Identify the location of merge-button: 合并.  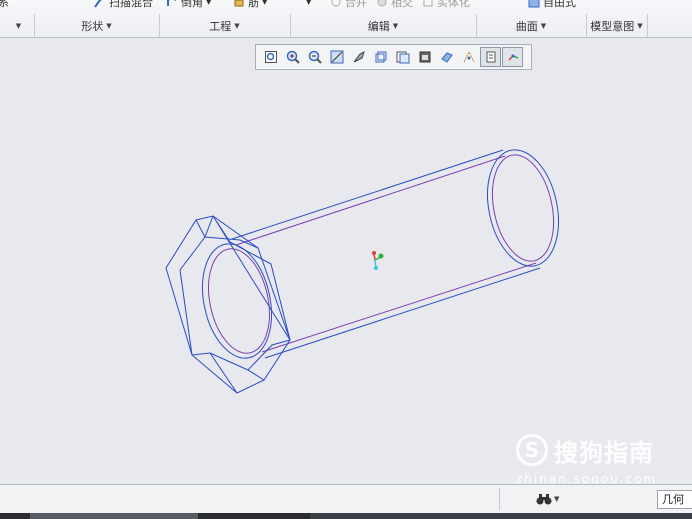
(348, 4).